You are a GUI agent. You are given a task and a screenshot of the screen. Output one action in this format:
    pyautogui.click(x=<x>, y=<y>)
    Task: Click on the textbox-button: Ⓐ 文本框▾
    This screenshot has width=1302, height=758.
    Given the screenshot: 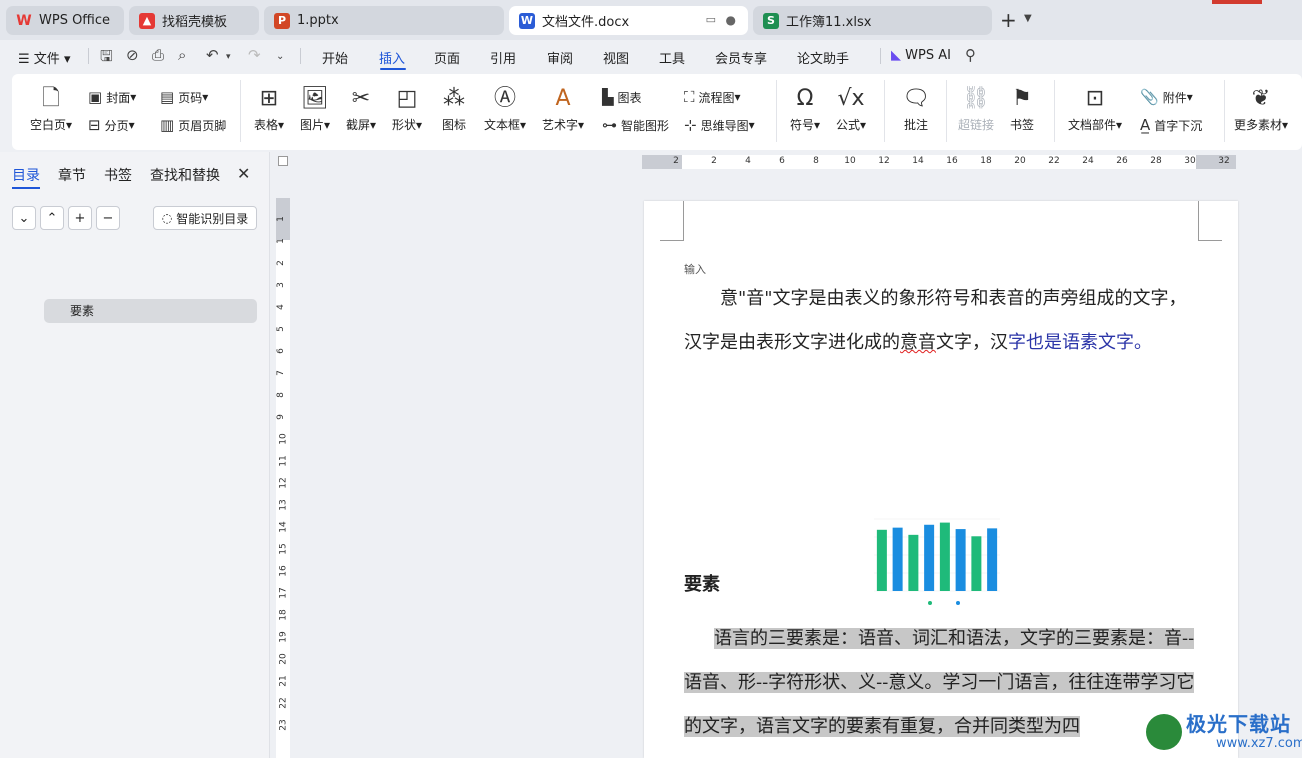 What is the action you would take?
    pyautogui.click(x=505, y=108)
    